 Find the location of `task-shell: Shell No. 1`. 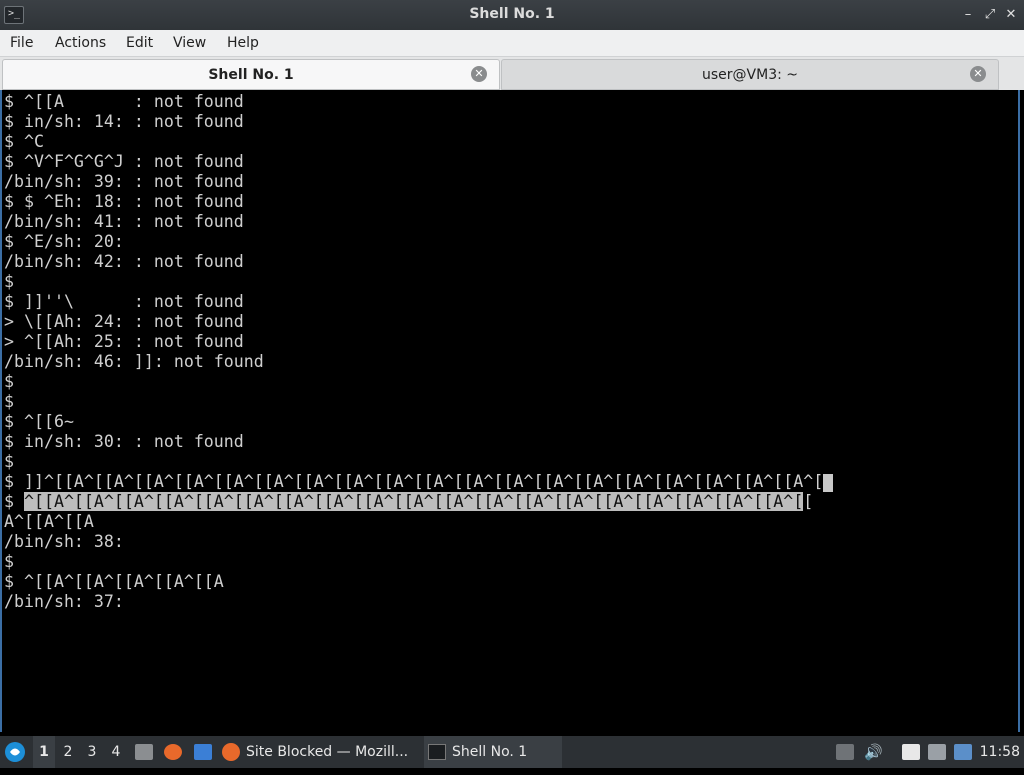

task-shell: Shell No. 1 is located at coordinates (493, 752).